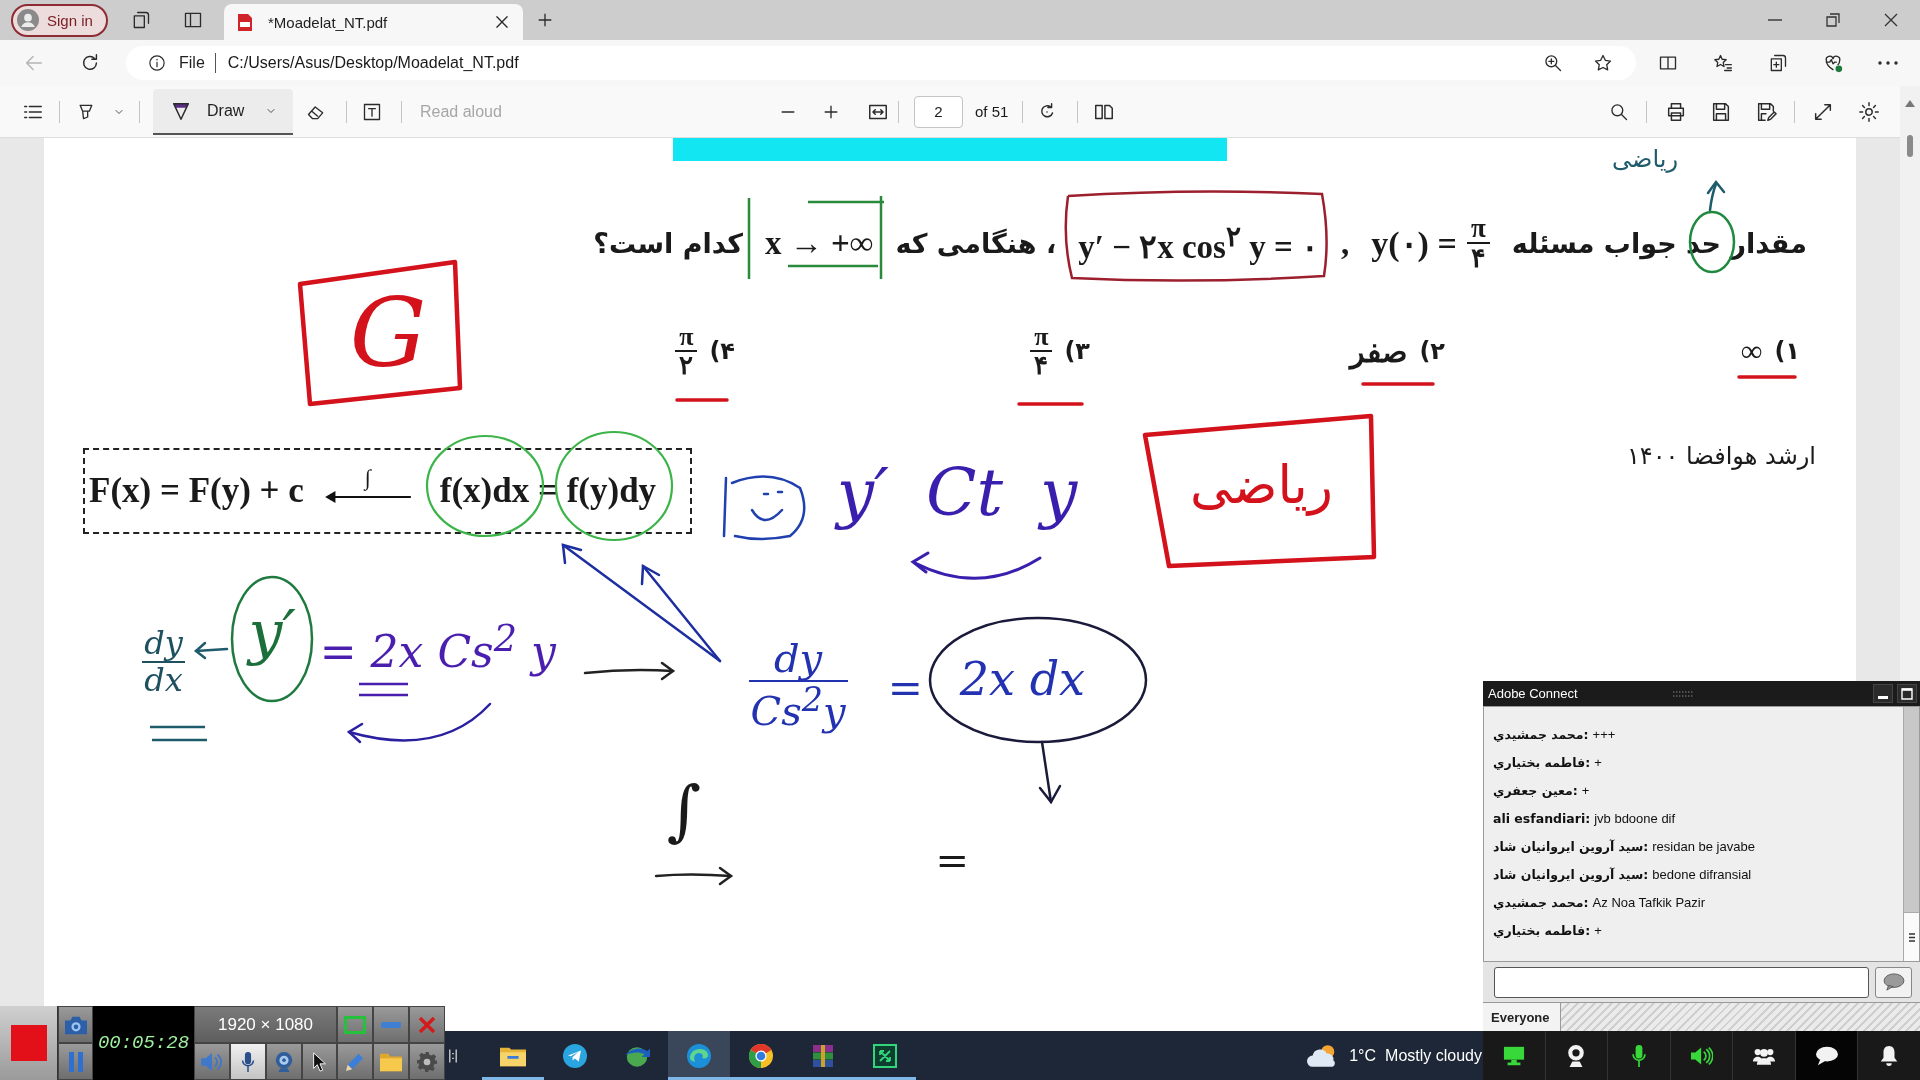 Image resolution: width=1920 pixels, height=1080 pixels. I want to click on text-box-icon, so click(372, 111).